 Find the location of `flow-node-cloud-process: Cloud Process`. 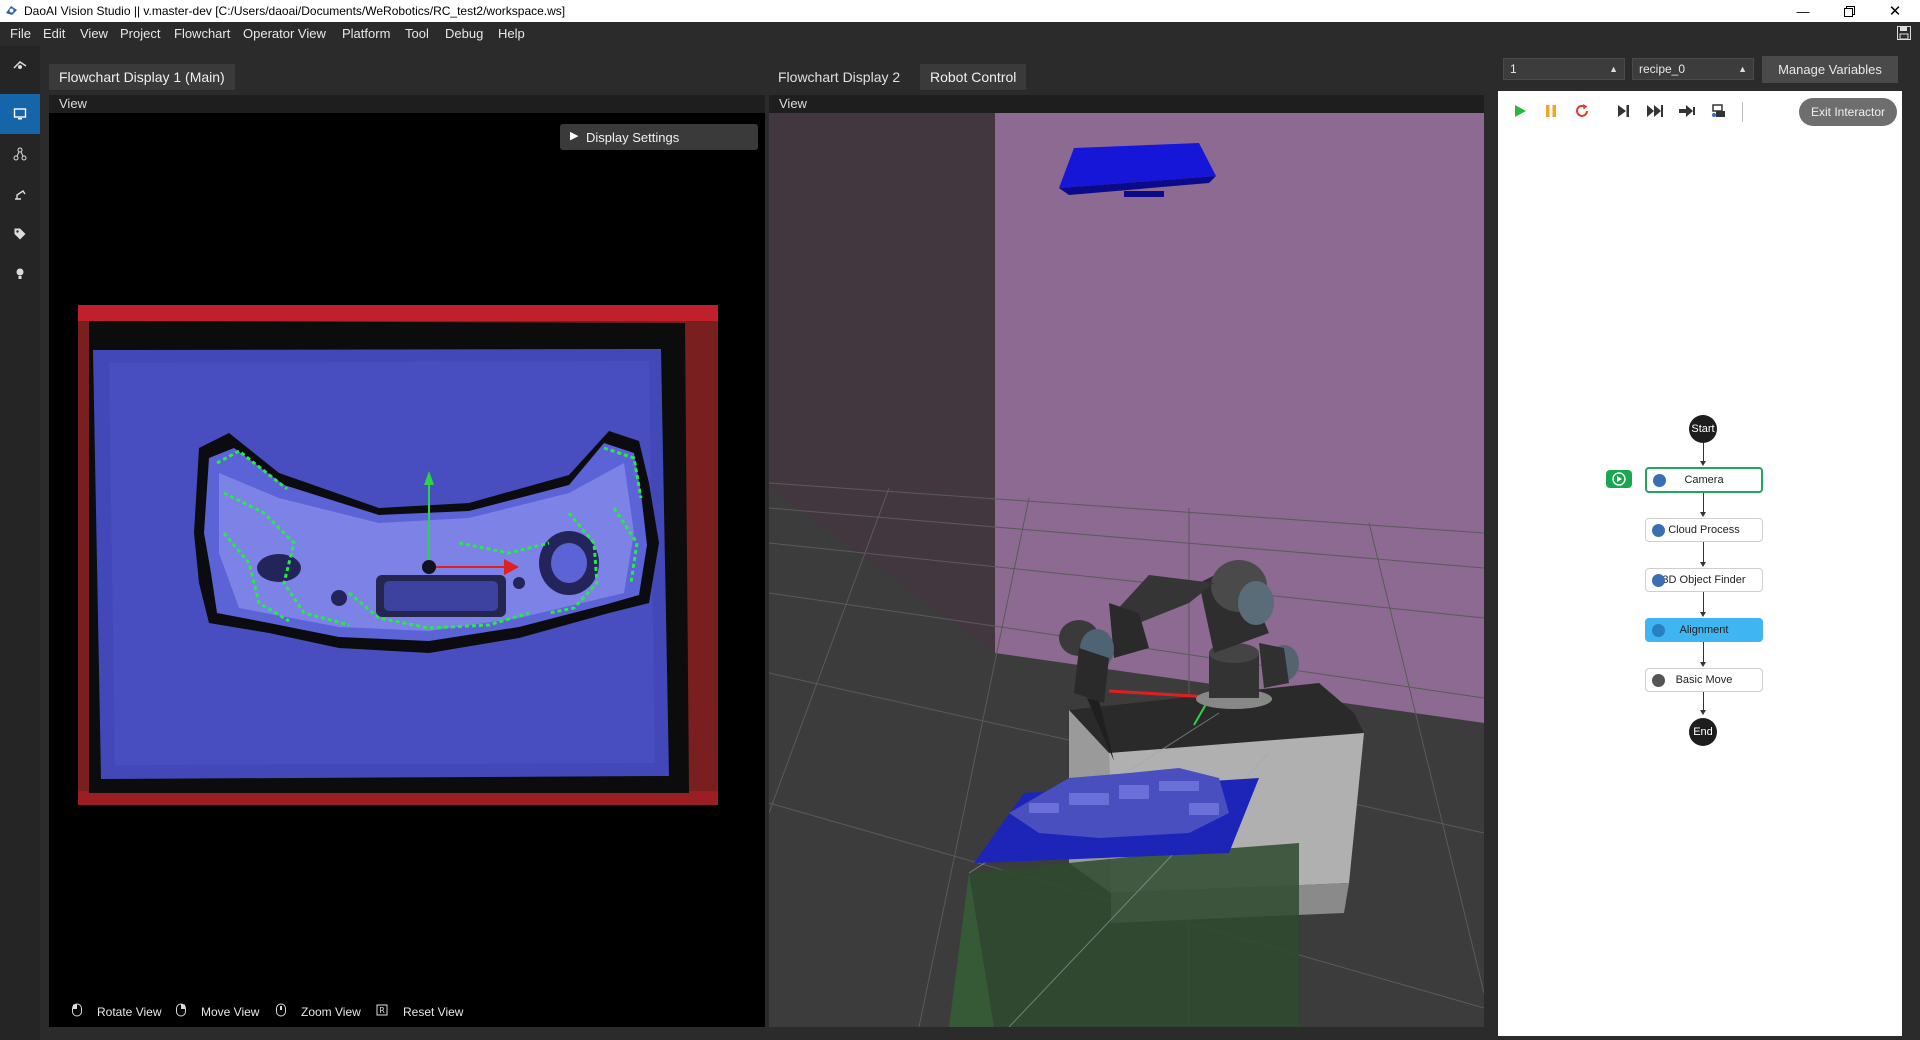

flow-node-cloud-process: Cloud Process is located at coordinates (1704, 530).